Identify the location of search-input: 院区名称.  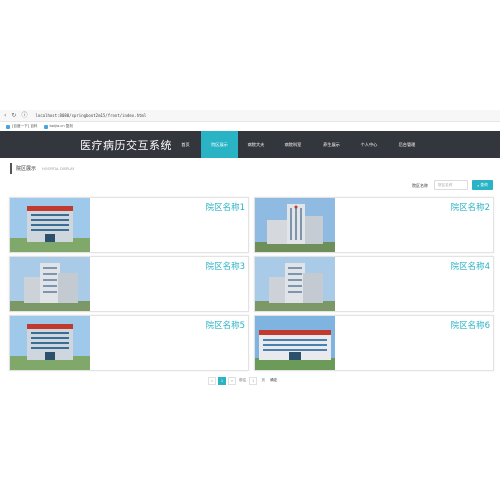
(451, 185).